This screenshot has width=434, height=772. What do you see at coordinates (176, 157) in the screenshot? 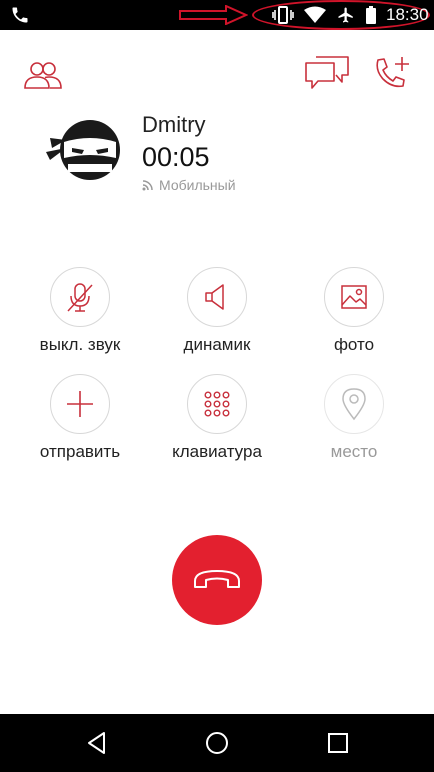
I see `call-duration: 00:05` at bounding box center [176, 157].